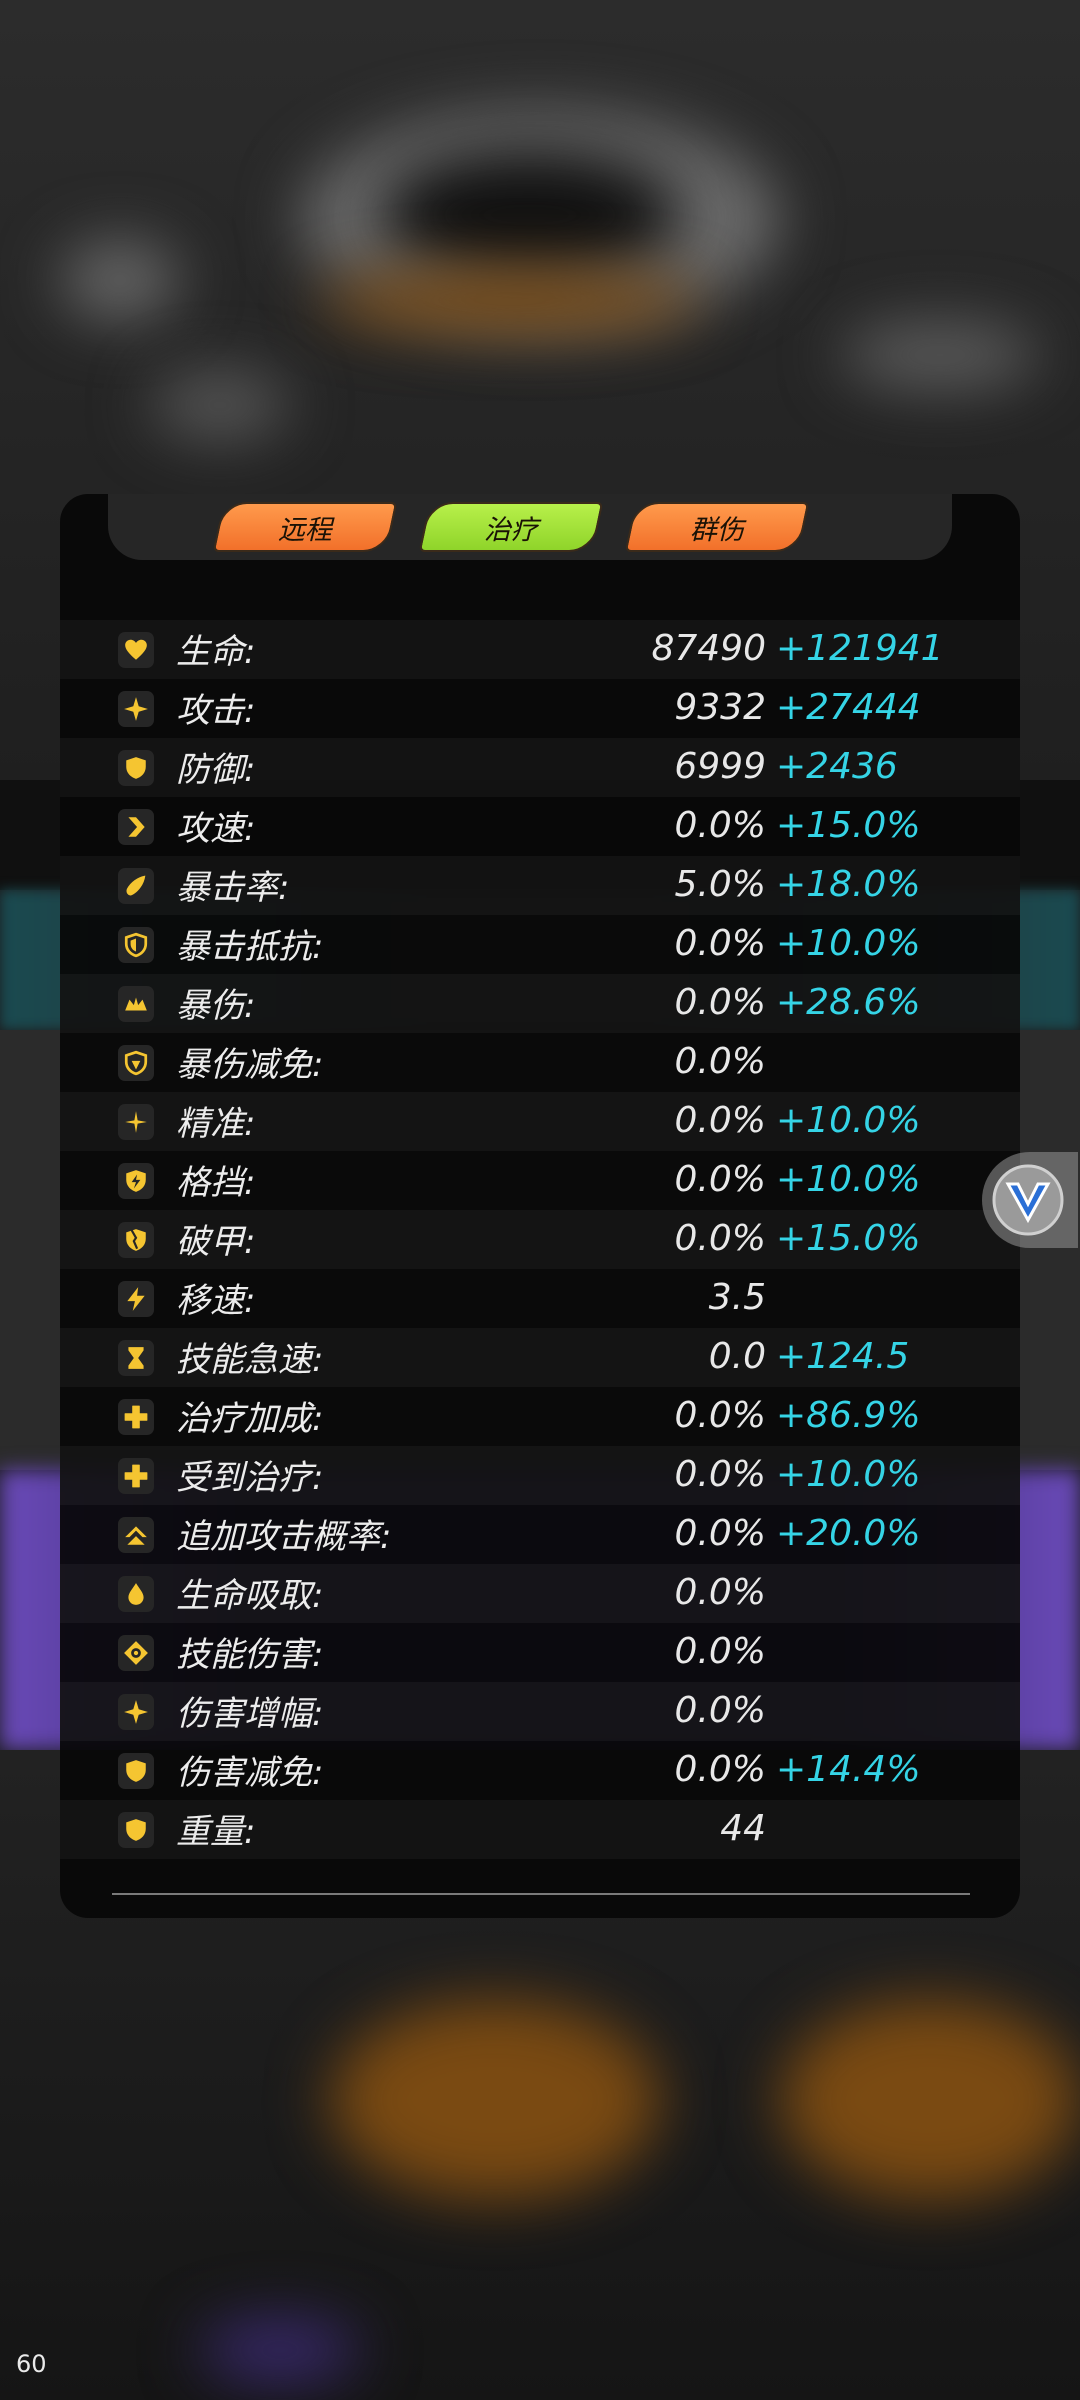 This screenshot has height=2400, width=1080. Describe the element at coordinates (540, 1357) in the screenshot. I see `stat-row: 技能急速: 0.0 +124.5` at that location.